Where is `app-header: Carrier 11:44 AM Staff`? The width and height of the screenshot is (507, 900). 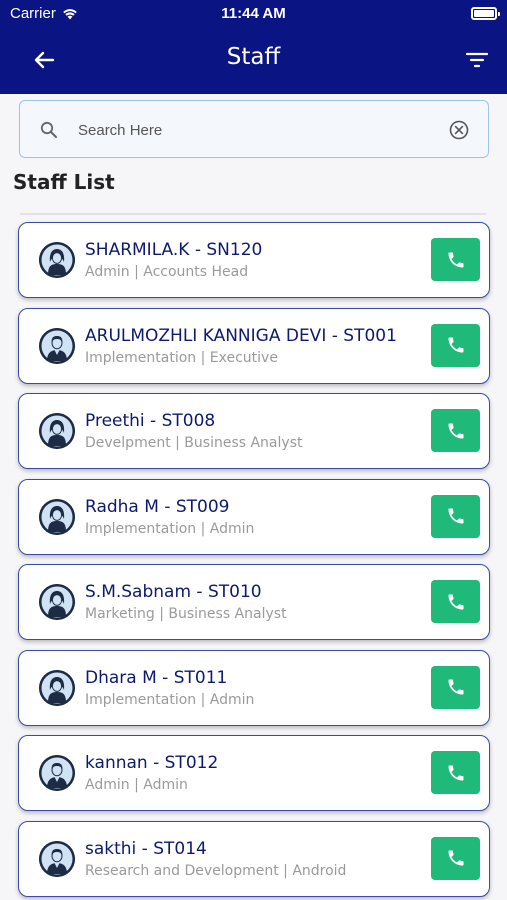 app-header: Carrier 11:44 AM Staff is located at coordinates (253, 47).